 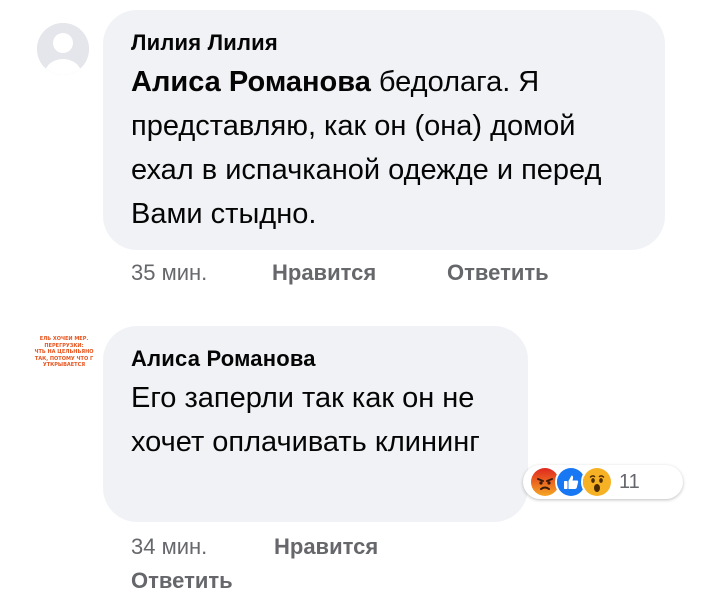 I want to click on mention-link: Алиса Романова, so click(x=251, y=82).